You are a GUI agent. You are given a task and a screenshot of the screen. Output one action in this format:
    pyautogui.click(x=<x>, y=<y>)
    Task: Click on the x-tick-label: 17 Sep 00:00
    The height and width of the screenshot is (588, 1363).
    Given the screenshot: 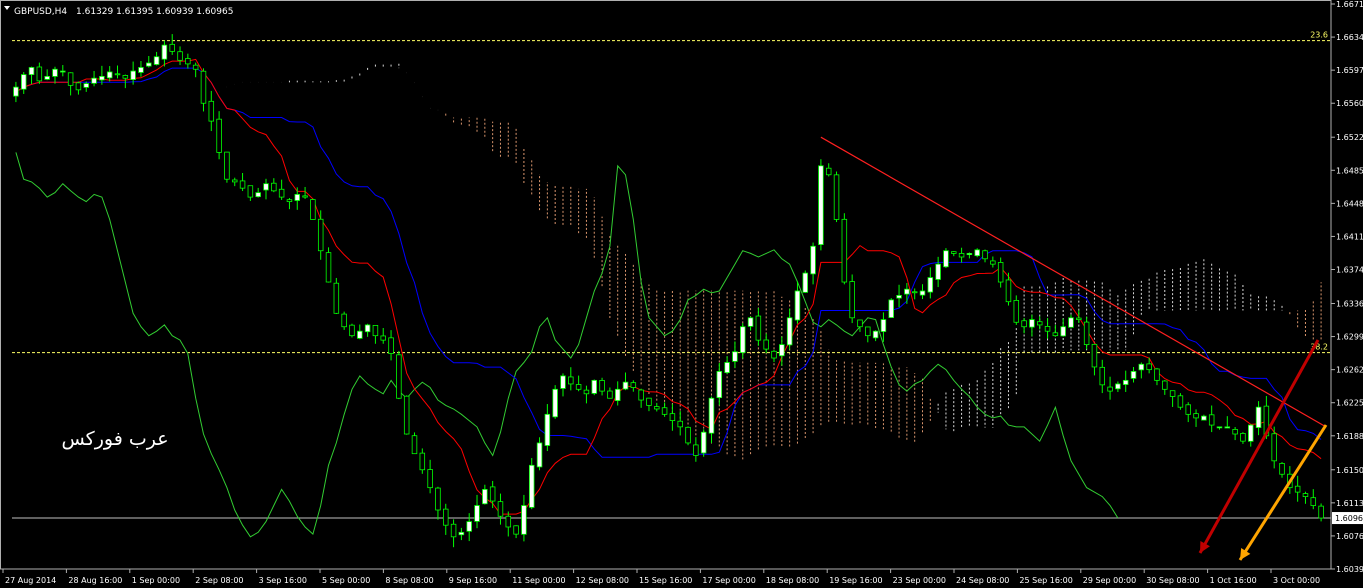 What is the action you would take?
    pyautogui.click(x=728, y=580)
    